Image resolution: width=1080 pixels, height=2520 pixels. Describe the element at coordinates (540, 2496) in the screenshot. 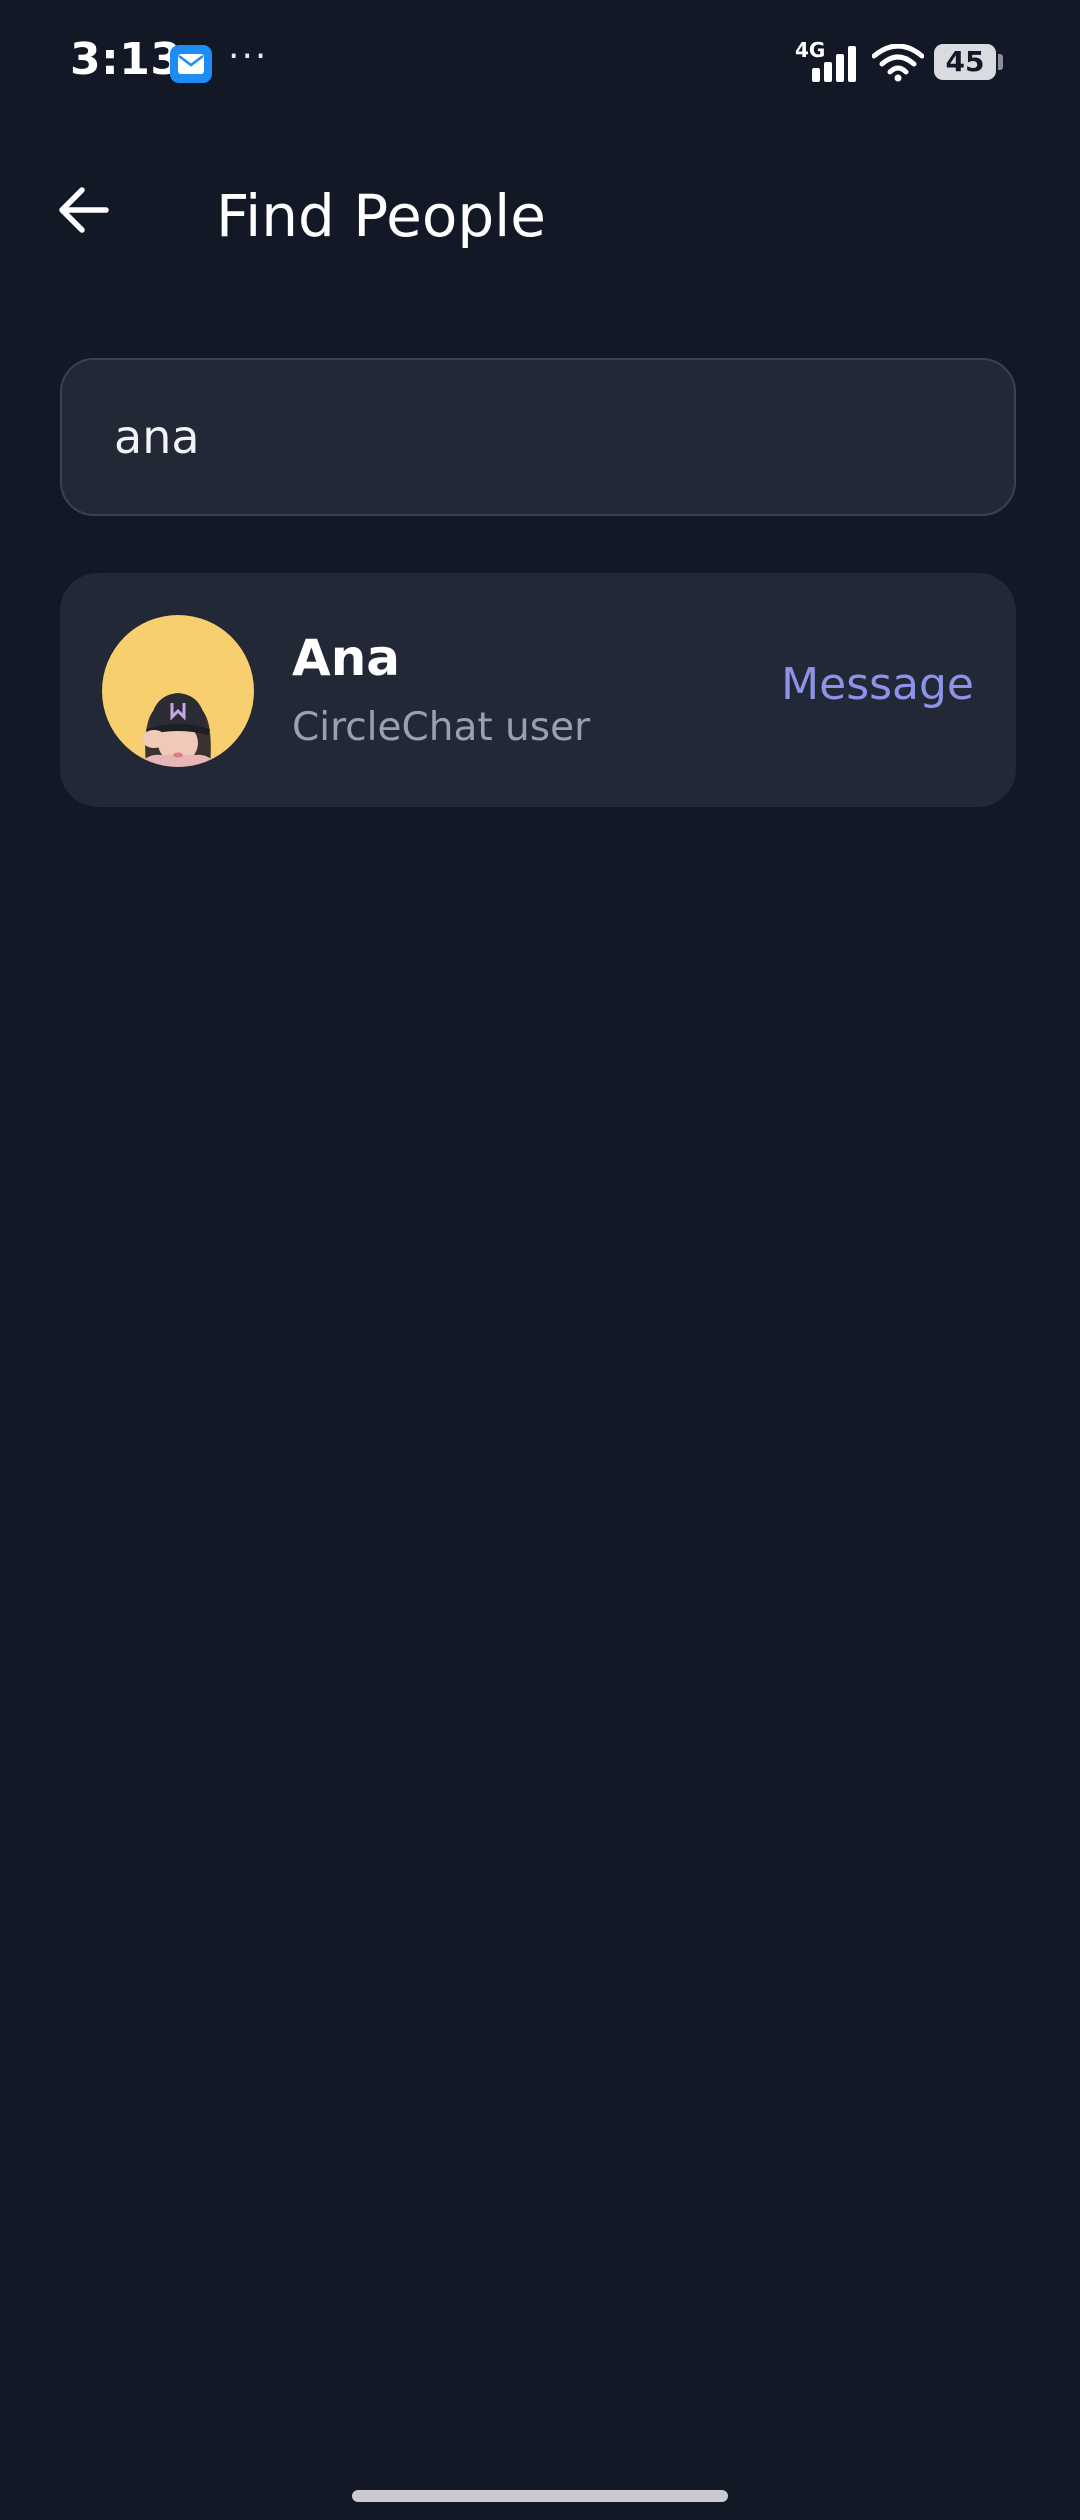

I see `home-indicator` at that location.